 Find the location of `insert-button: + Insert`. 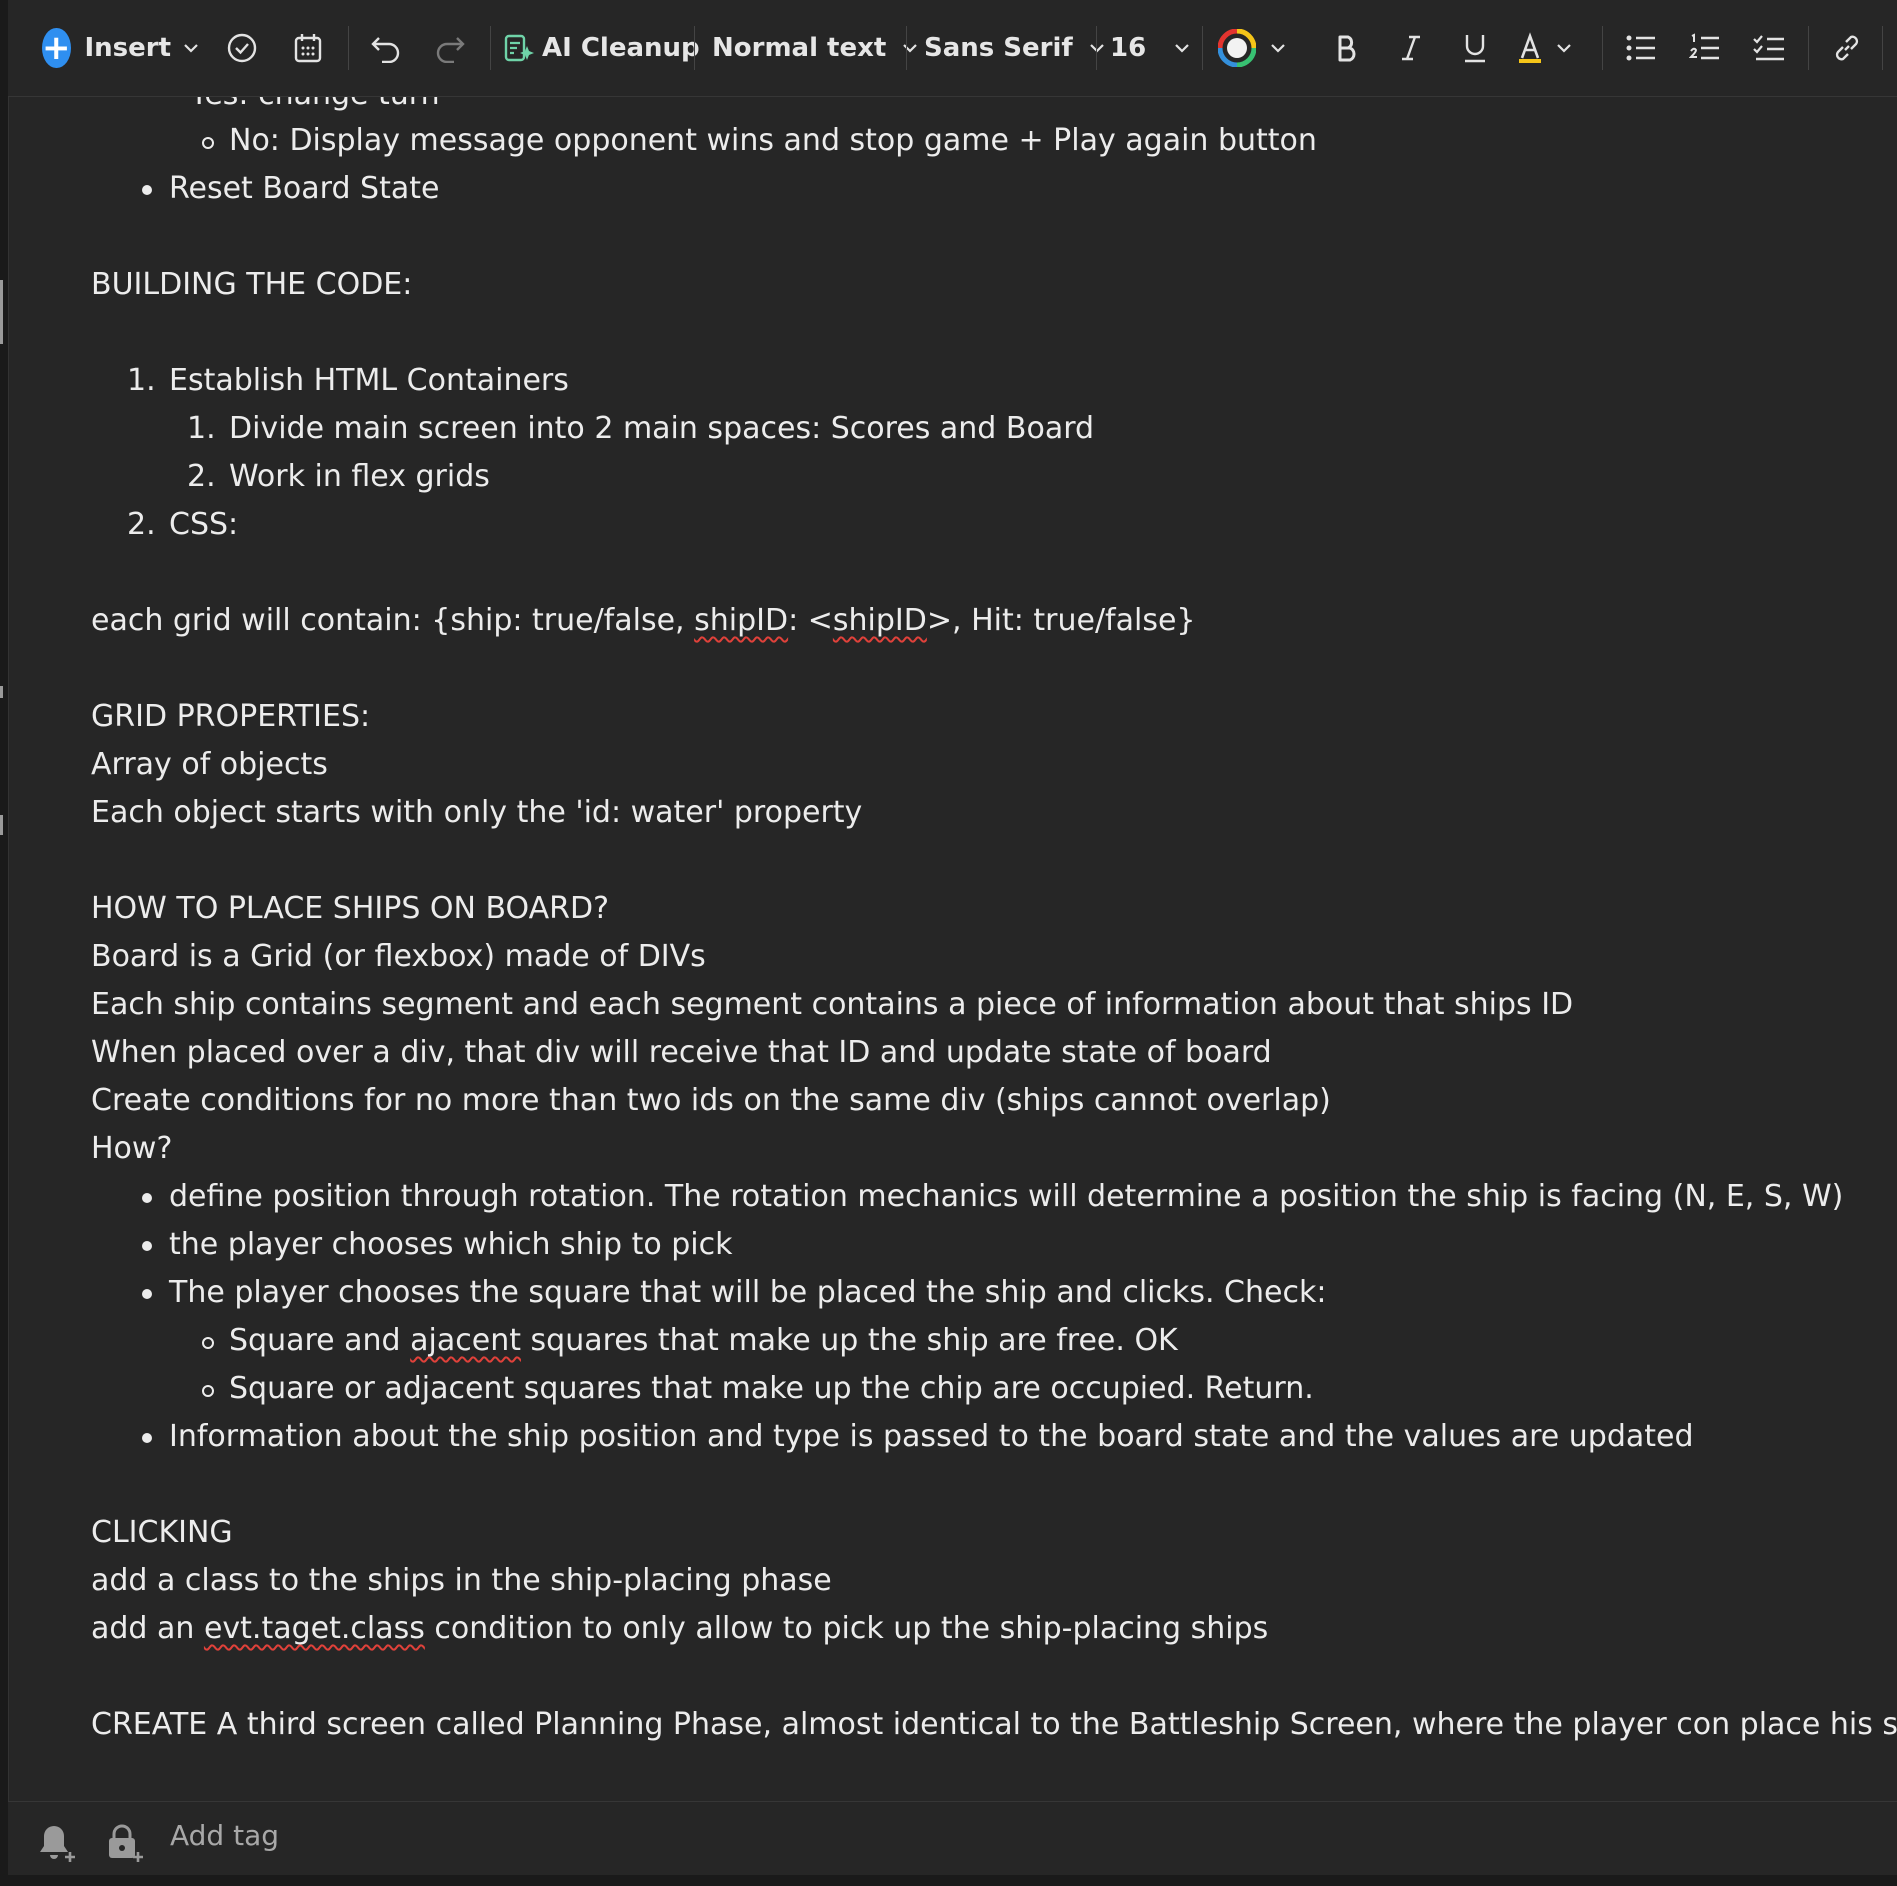

insert-button: + Insert is located at coordinates (120, 48).